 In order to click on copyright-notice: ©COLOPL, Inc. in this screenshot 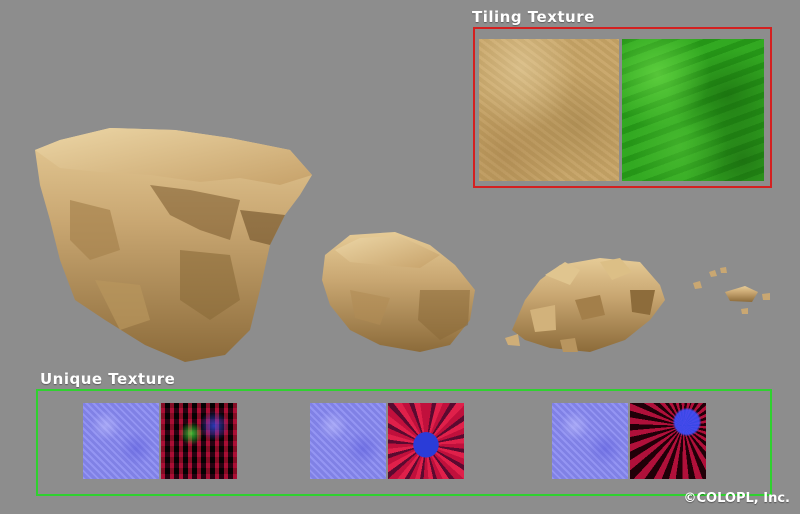, I will do `click(736, 498)`.